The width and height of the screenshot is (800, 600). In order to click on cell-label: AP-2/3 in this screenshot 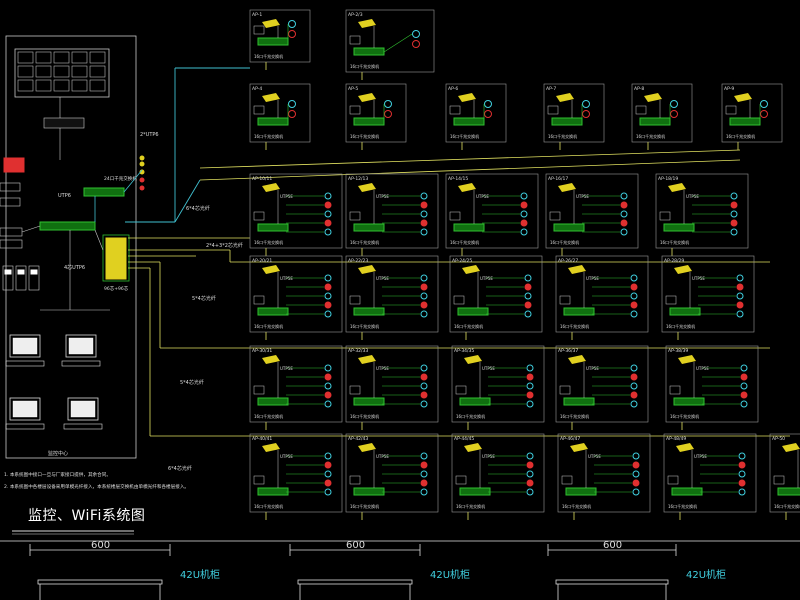, I will do `click(355, 15)`.